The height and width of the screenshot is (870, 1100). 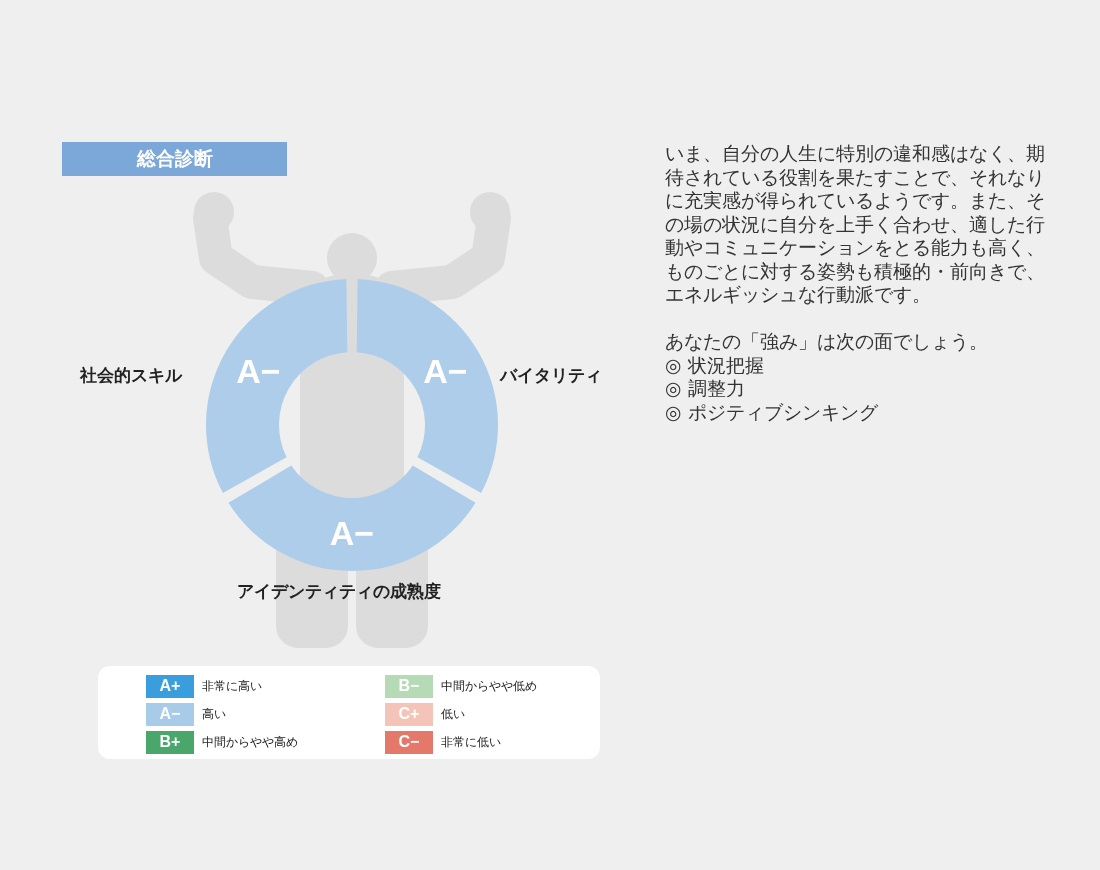 I want to click on legend-label: 高い, so click(x=214, y=714).